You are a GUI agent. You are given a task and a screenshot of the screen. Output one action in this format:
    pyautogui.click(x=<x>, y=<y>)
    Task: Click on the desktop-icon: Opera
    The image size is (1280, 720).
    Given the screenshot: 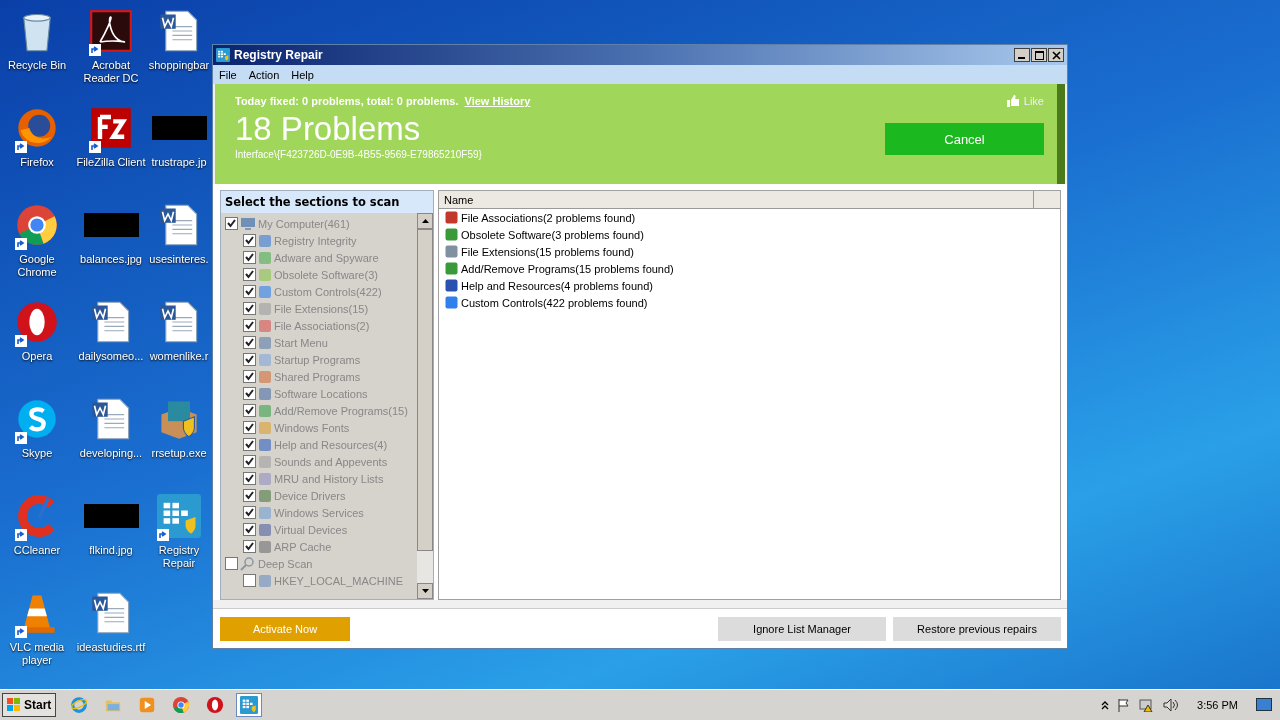 What is the action you would take?
    pyautogui.click(x=37, y=345)
    